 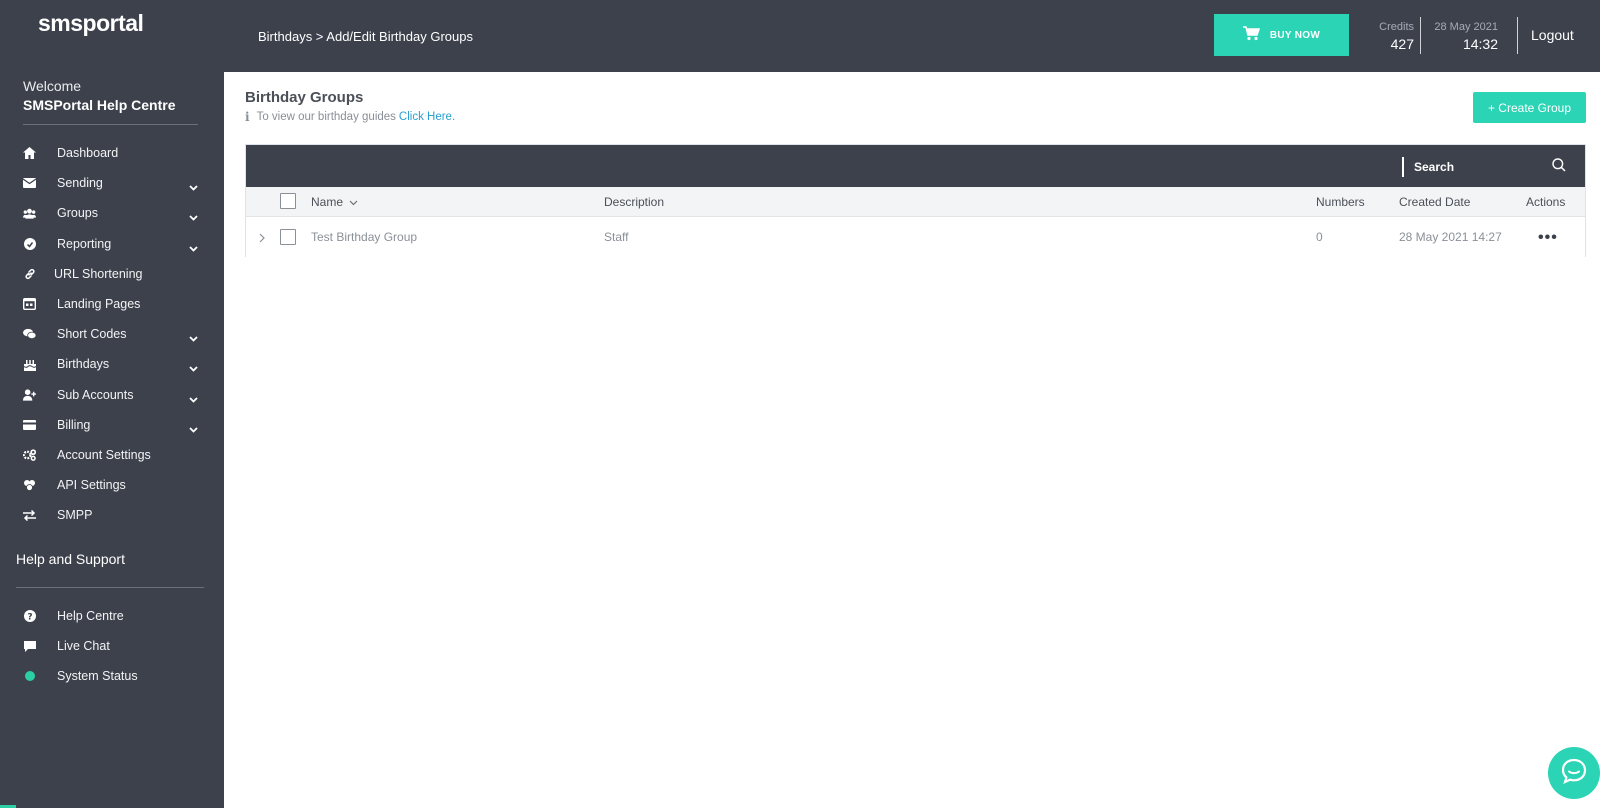 I want to click on sidebar-item-label: Sending, so click(x=80, y=183).